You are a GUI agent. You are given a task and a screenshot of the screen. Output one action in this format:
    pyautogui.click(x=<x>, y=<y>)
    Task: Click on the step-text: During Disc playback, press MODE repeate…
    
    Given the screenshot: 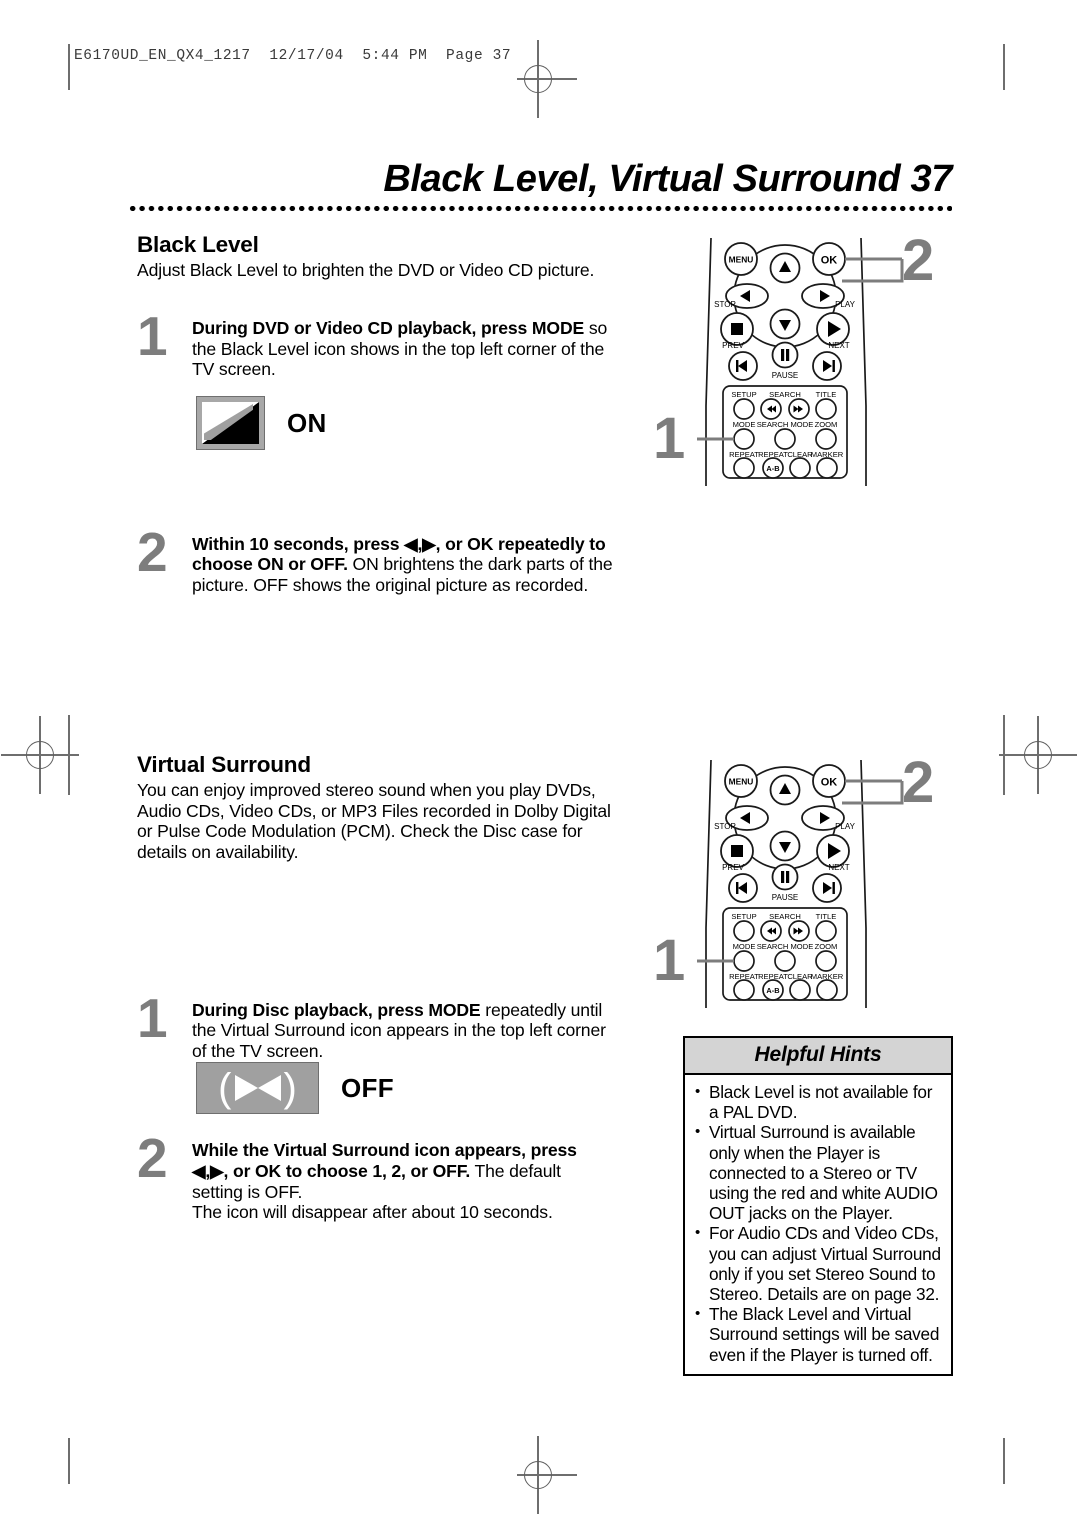 What is the action you would take?
    pyautogui.click(x=403, y=1031)
    